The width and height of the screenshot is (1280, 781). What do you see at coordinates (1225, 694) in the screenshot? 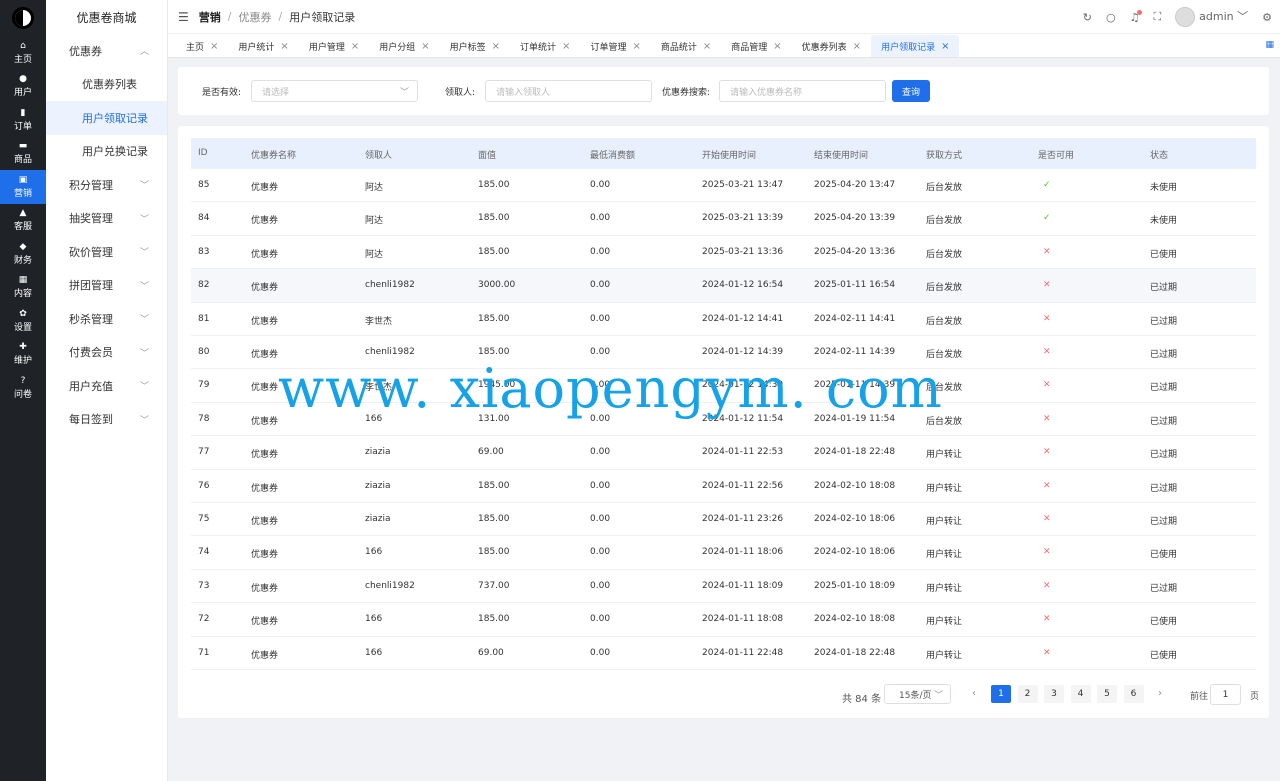
I see `goto-page-input: 1` at bounding box center [1225, 694].